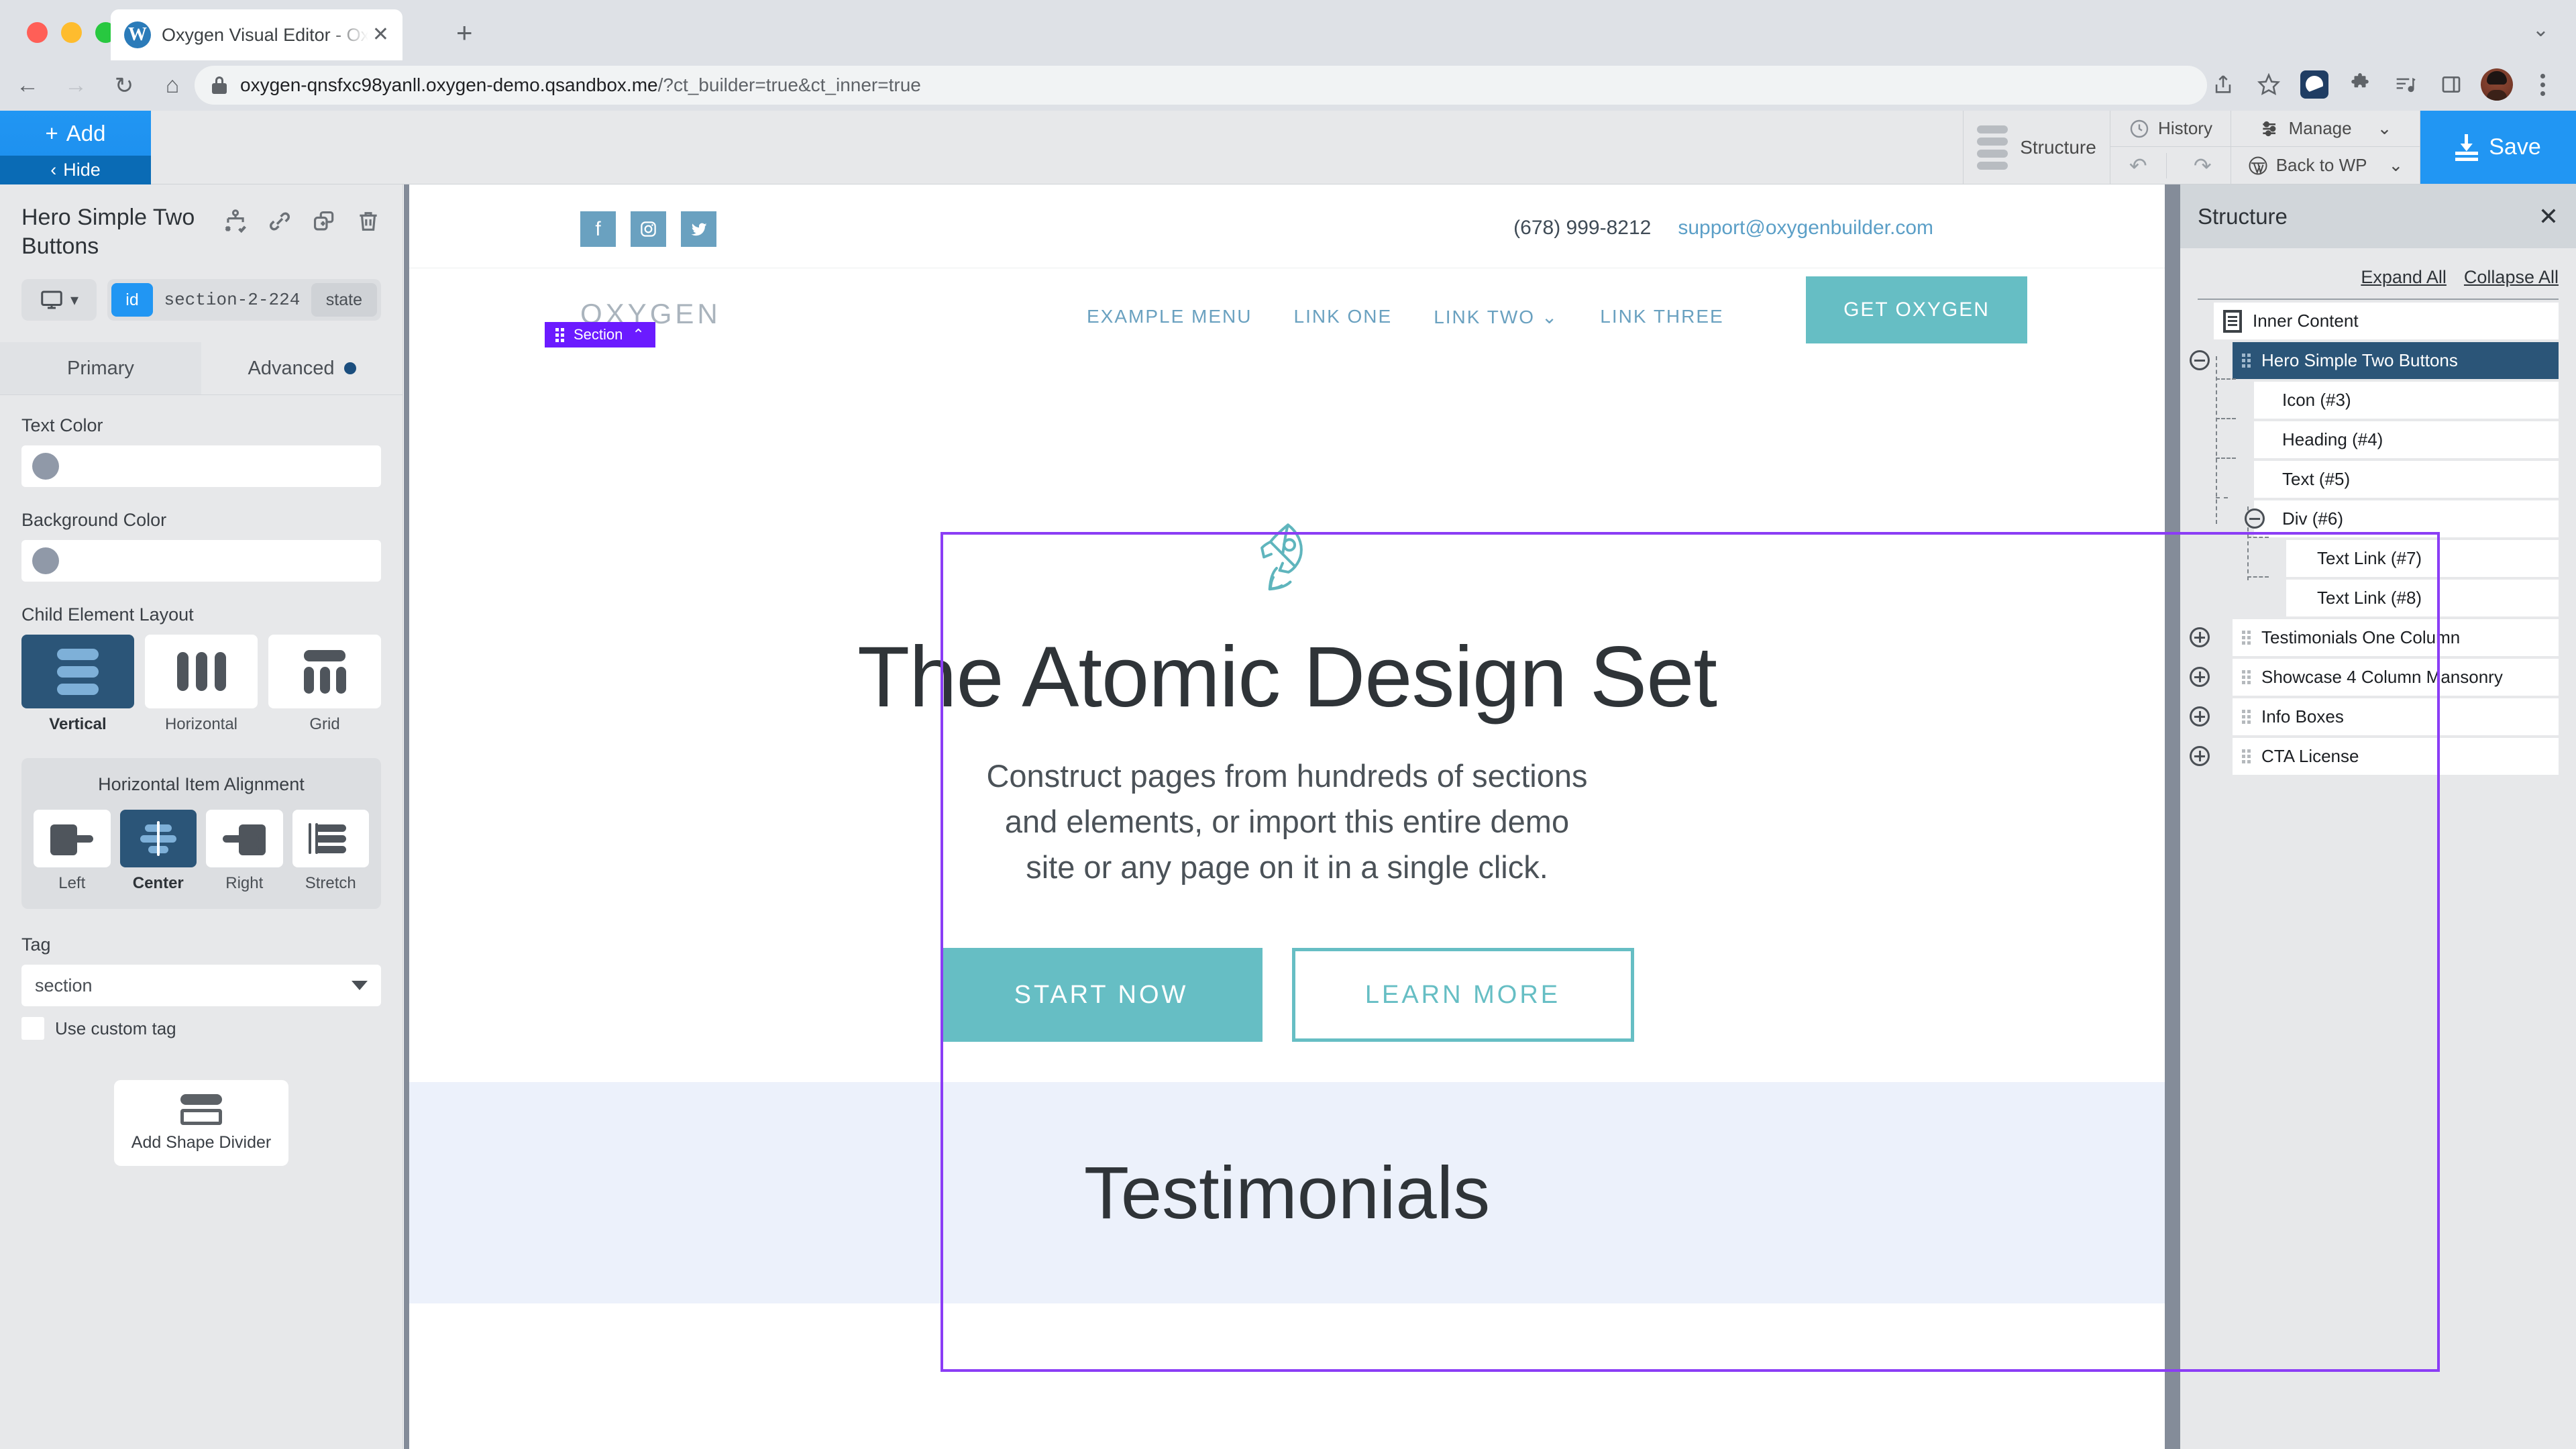 This screenshot has width=2576, height=1449. I want to click on id-chip: id, so click(132, 300).